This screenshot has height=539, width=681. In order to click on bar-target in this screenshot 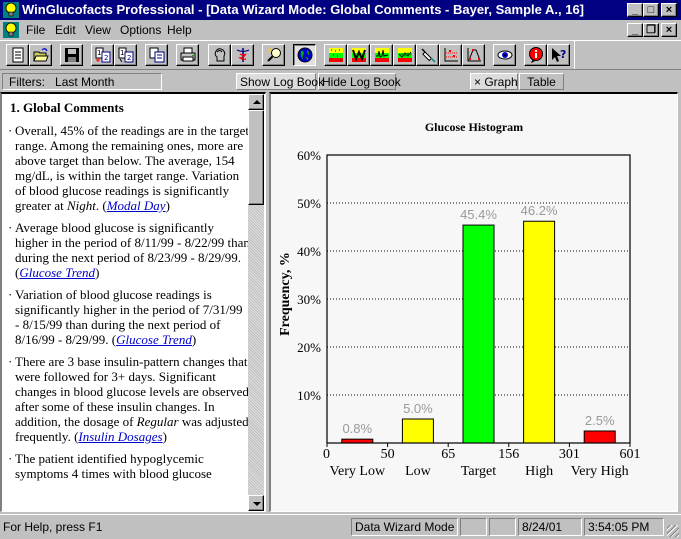, I will do `click(478, 334)`.